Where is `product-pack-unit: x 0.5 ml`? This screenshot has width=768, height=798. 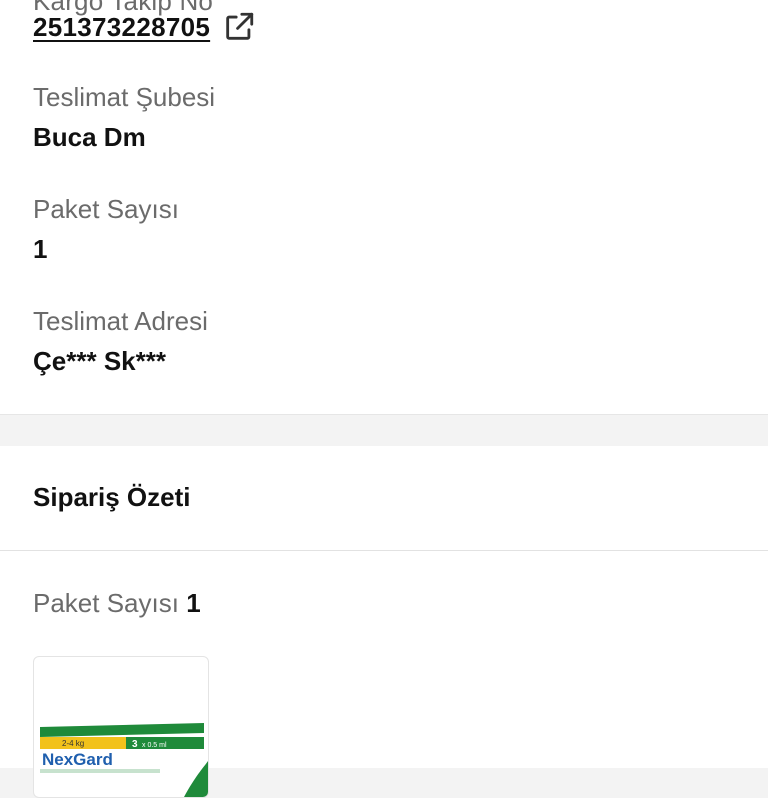 product-pack-unit: x 0.5 ml is located at coordinates (154, 745).